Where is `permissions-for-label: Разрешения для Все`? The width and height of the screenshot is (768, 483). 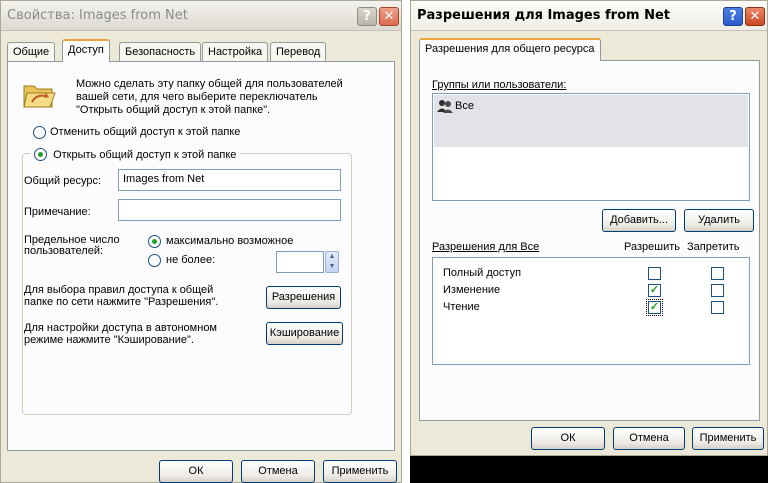
permissions-for-label: Разрешения для Все is located at coordinates (486, 247).